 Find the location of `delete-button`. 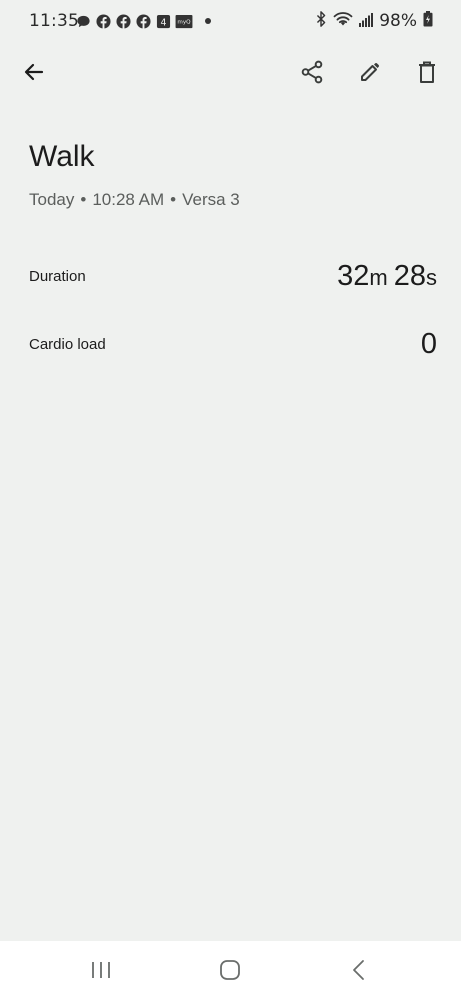

delete-button is located at coordinates (427, 72).